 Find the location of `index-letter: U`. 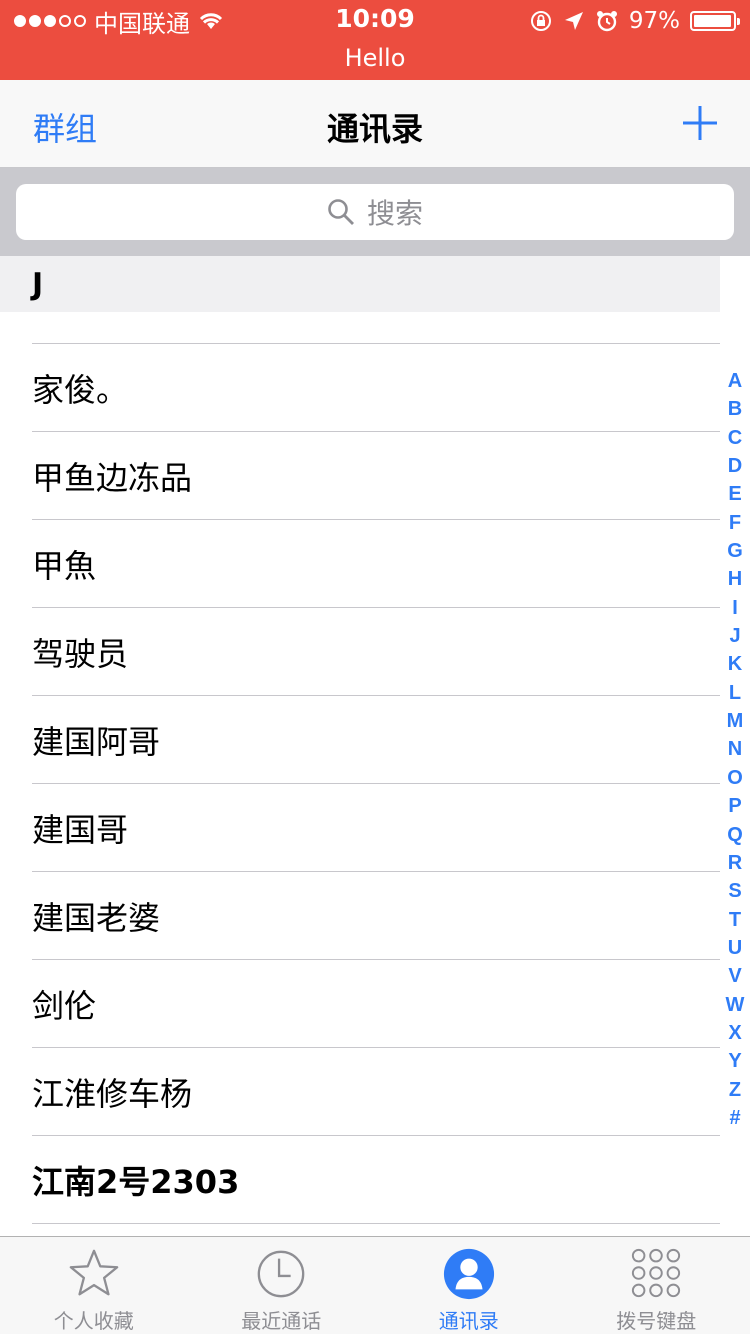

index-letter: U is located at coordinates (735, 948).